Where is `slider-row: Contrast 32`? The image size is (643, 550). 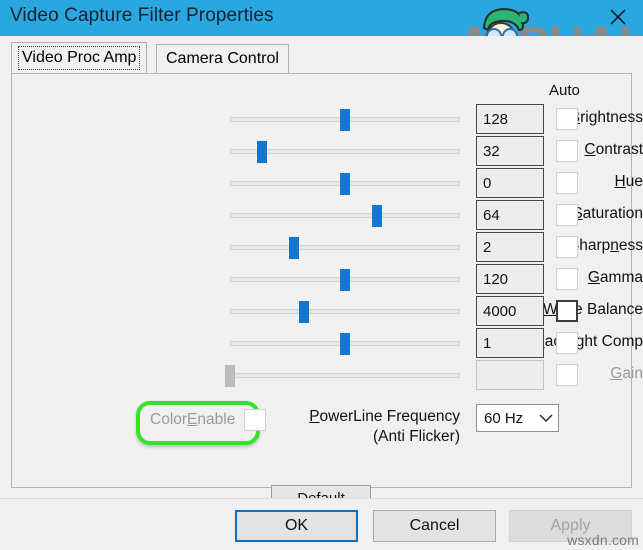
slider-row: Contrast 32 is located at coordinates (321, 152).